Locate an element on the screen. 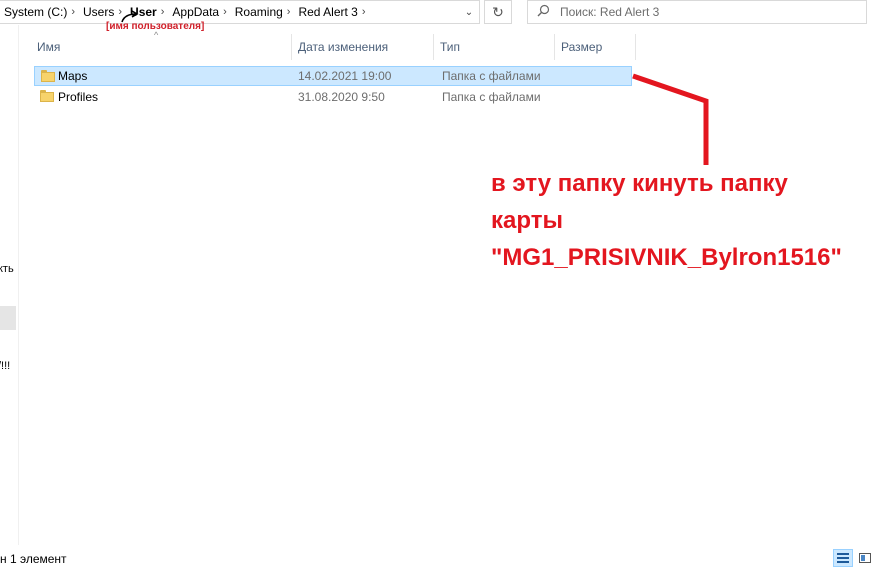 This screenshot has width=878, height=569. column-header-size: Размер is located at coordinates (595, 47).